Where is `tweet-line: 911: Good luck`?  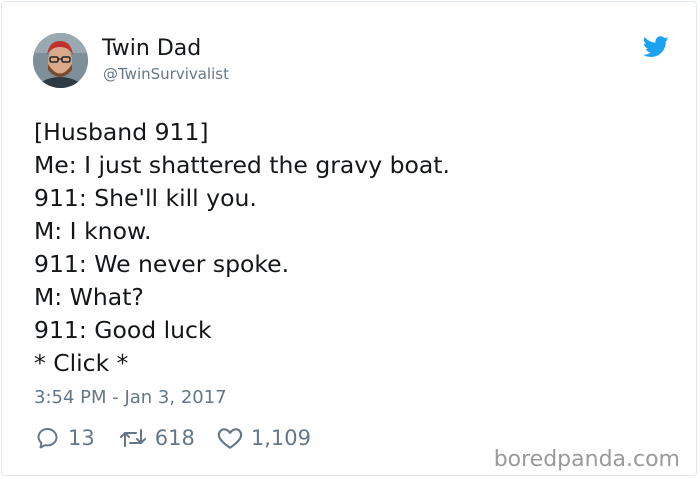
tweet-line: 911: Good luck is located at coordinates (123, 330).